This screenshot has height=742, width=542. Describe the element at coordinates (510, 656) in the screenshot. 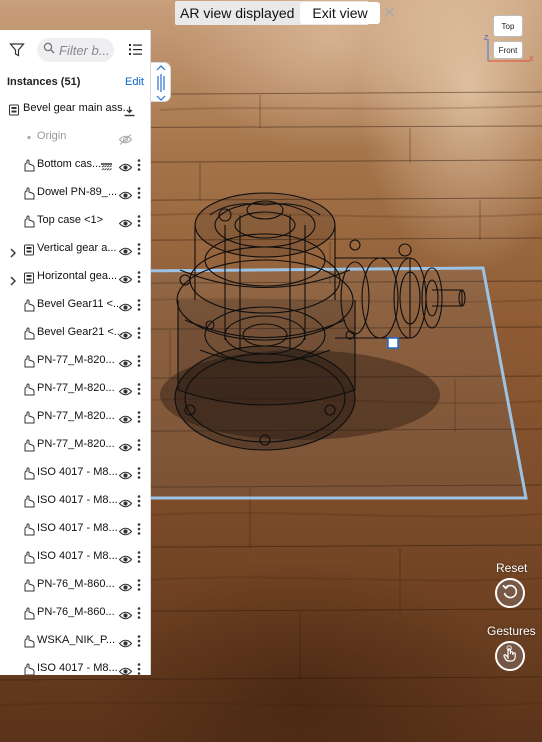

I see `gestures-button` at that location.